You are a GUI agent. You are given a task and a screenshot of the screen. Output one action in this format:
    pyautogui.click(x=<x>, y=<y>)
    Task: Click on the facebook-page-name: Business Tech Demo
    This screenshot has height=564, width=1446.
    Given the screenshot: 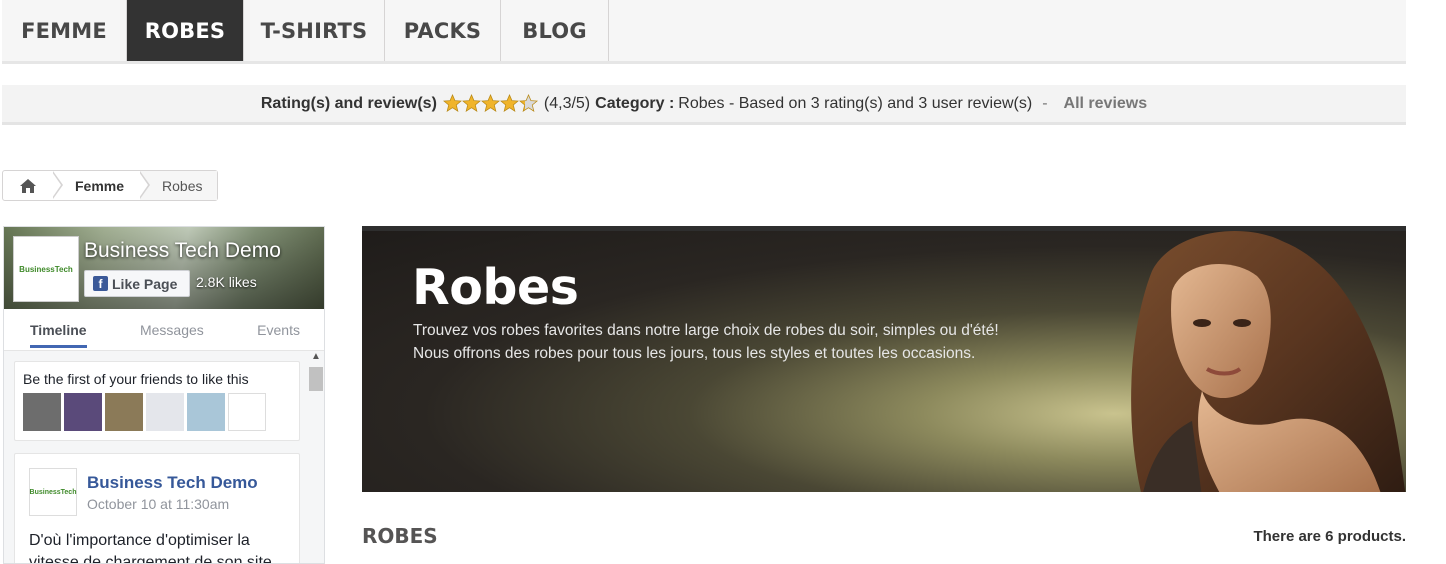 What is the action you would take?
    pyautogui.click(x=182, y=251)
    